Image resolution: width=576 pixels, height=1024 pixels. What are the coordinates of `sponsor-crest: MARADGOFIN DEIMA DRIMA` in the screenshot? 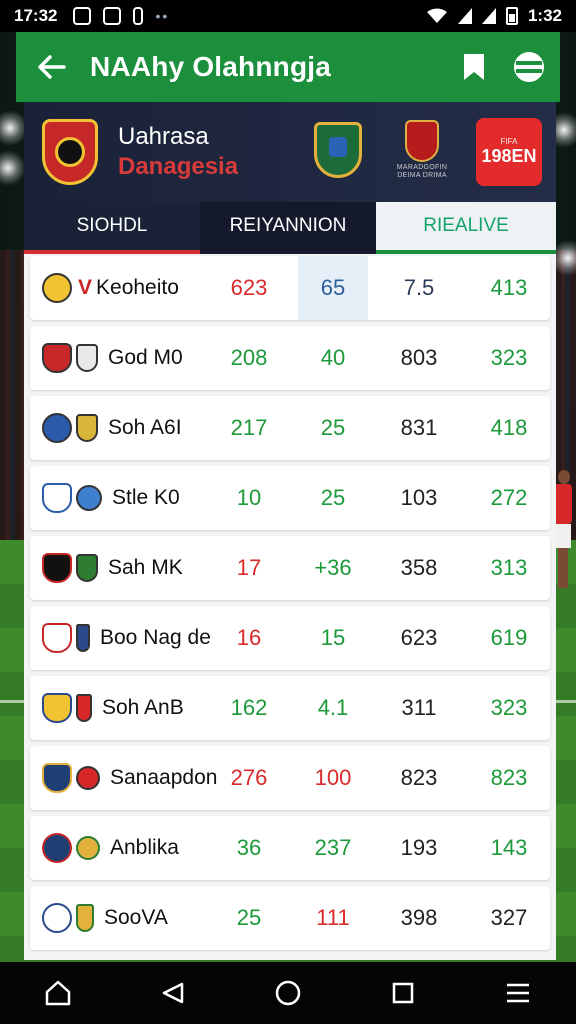 It's located at (422, 149).